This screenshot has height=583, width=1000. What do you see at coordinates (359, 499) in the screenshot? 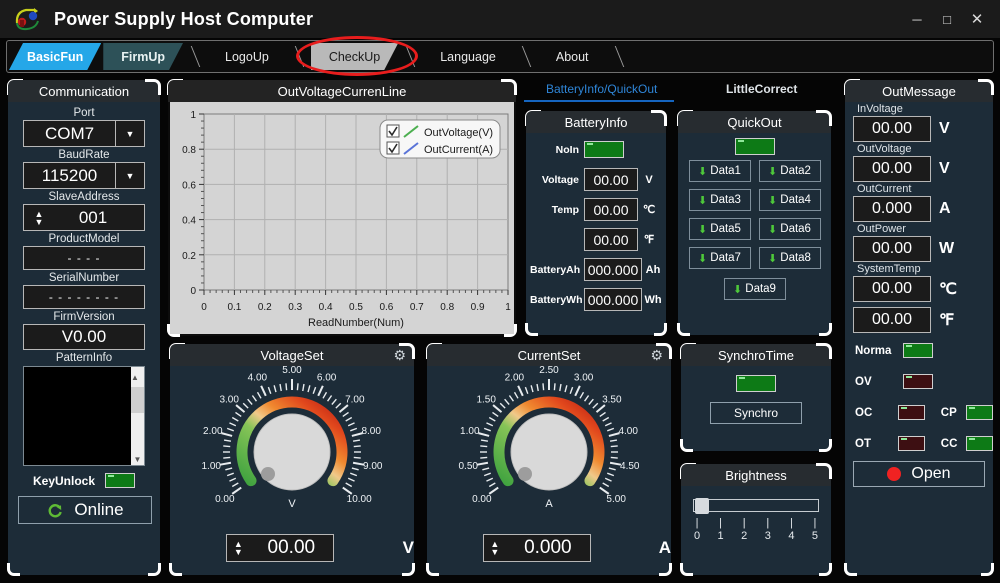
I see `svg-text: 10.00` at bounding box center [359, 499].